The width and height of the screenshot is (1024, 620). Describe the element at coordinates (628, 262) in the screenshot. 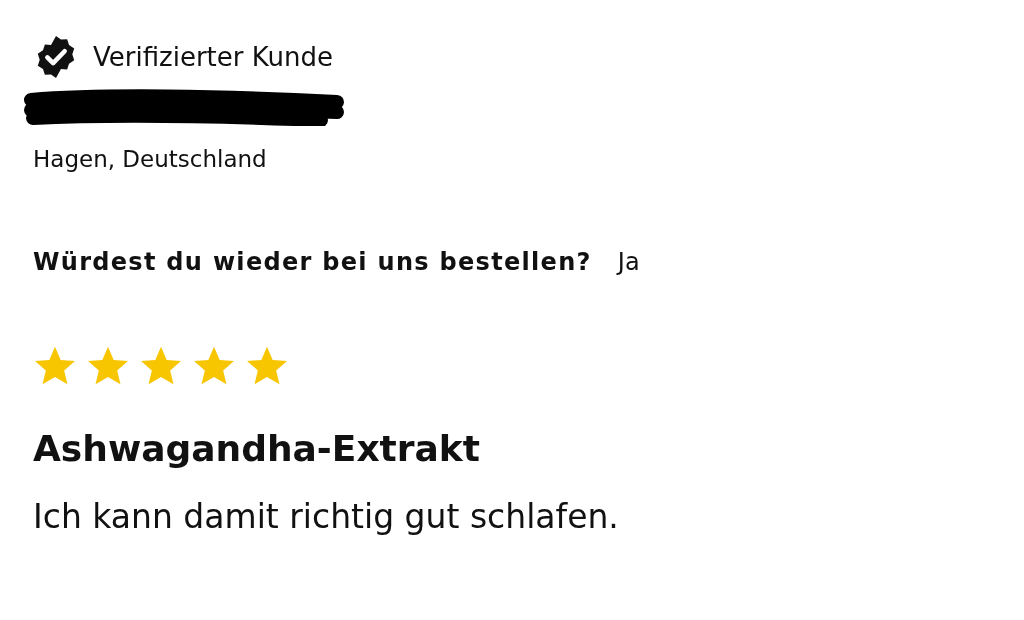

I see `reorder-answer: Ja` at that location.